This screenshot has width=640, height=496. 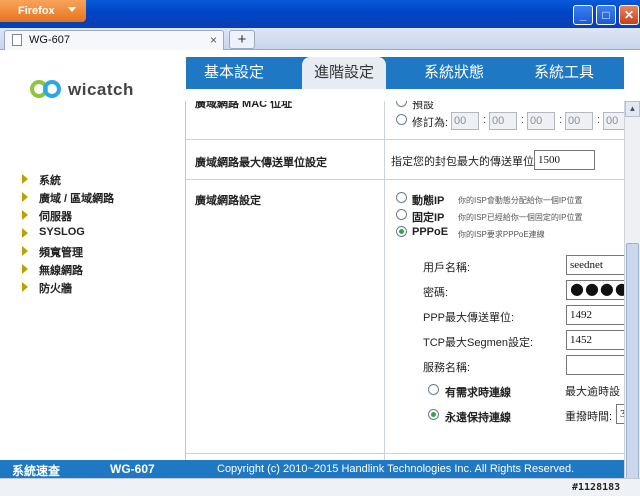 What do you see at coordinates (447, 268) in the screenshot?
I see `username-label: 用戶名稱:` at bounding box center [447, 268].